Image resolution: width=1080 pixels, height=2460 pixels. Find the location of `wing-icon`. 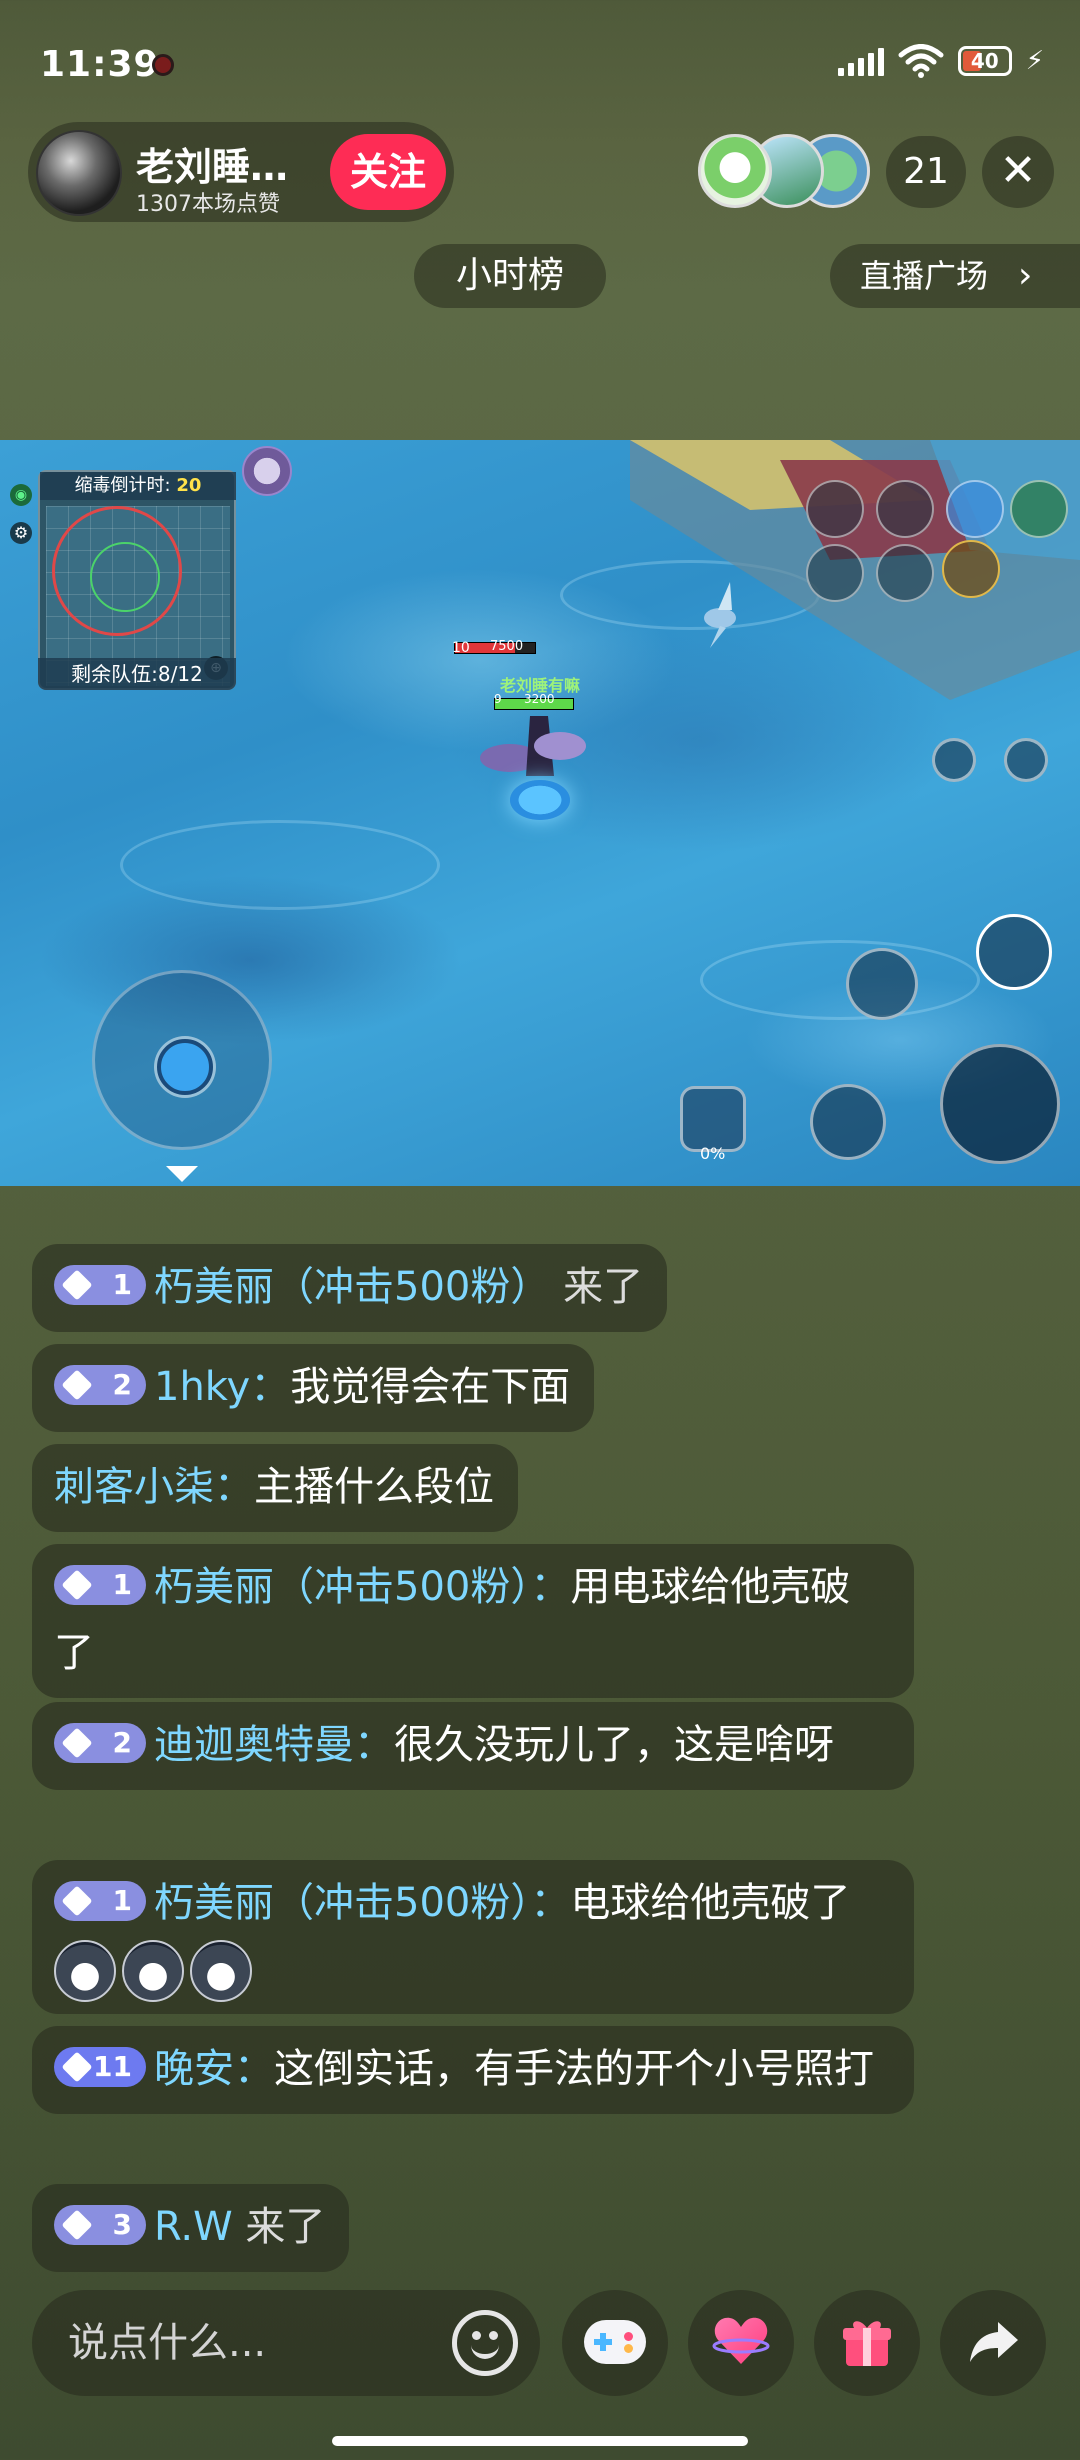

wing-icon is located at coordinates (905, 509).